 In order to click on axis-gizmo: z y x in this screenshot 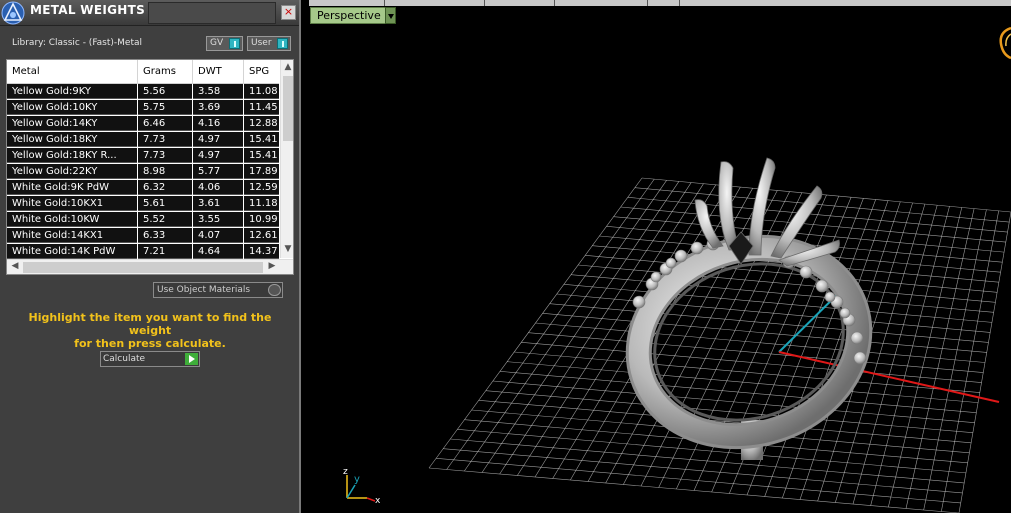, I will do `click(362, 486)`.